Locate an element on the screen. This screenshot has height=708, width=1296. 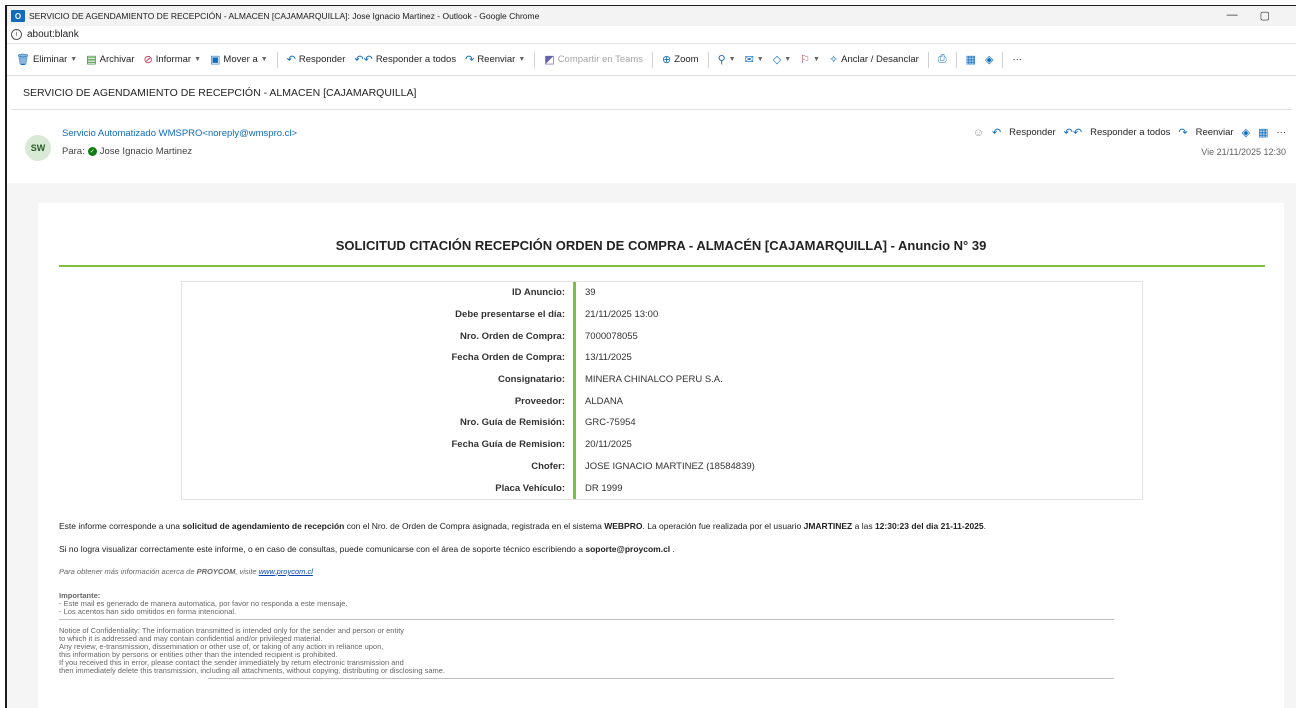
table-row: Debe presentarse el día: 21/11/2025 13:00 is located at coordinates (662, 314).